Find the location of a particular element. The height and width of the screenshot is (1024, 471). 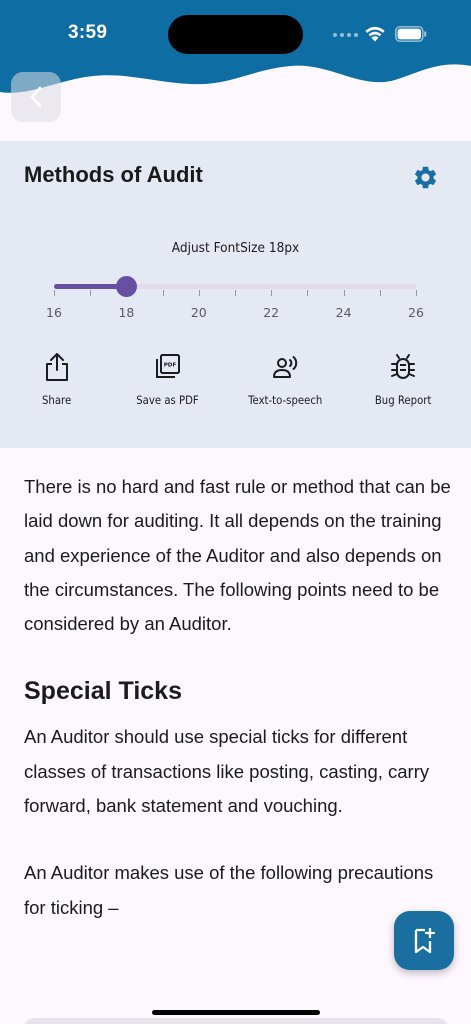

bug-report-button: Bug Report is located at coordinates (403, 379).